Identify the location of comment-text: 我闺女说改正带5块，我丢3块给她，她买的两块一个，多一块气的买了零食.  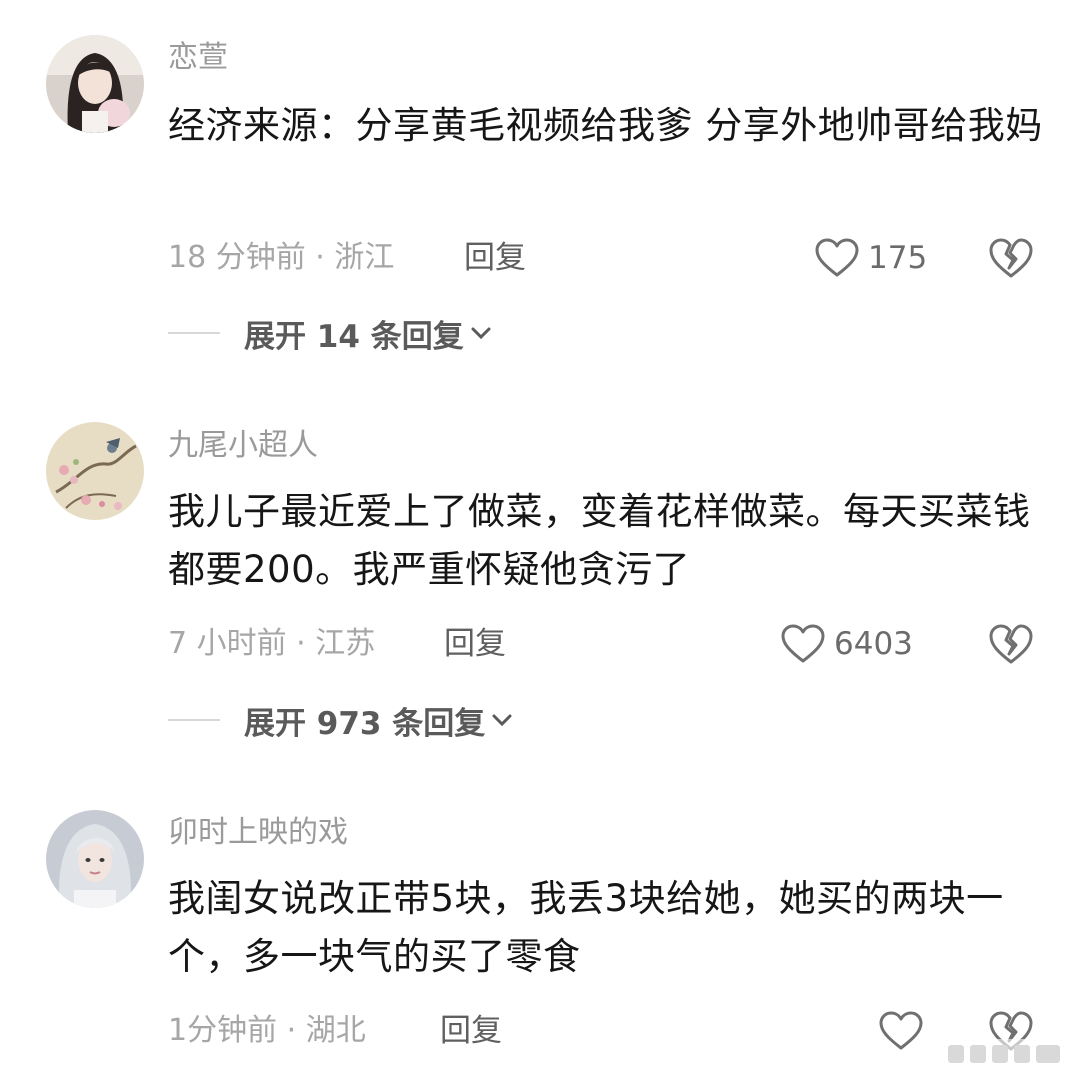
(586, 927).